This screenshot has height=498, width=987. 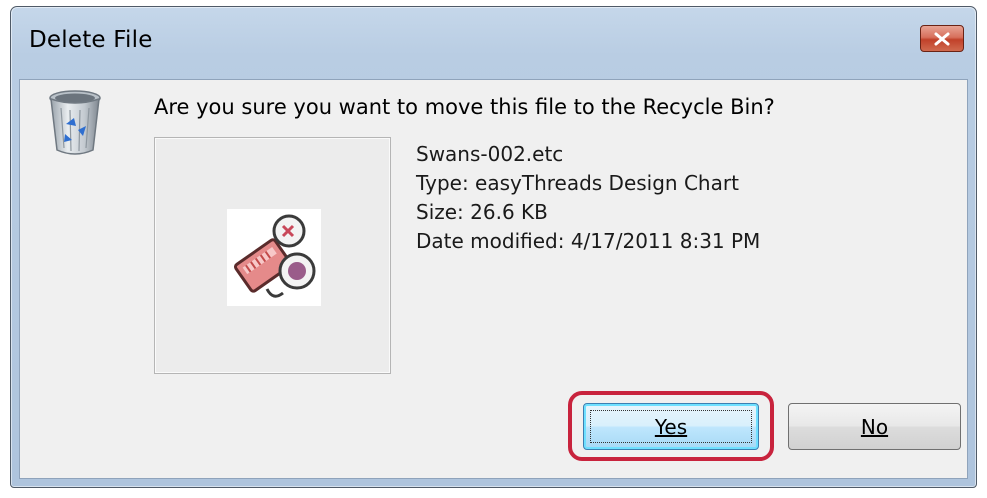 I want to click on title-bar: Delete File, so click(x=493, y=43).